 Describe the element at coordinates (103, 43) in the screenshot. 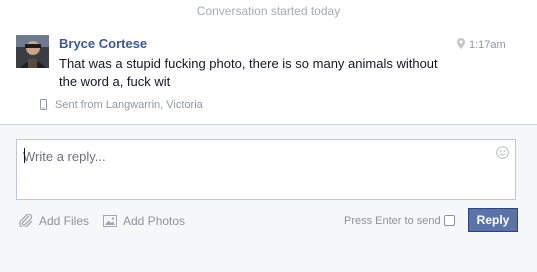

I see `sender-name: Bryce Cortese` at that location.